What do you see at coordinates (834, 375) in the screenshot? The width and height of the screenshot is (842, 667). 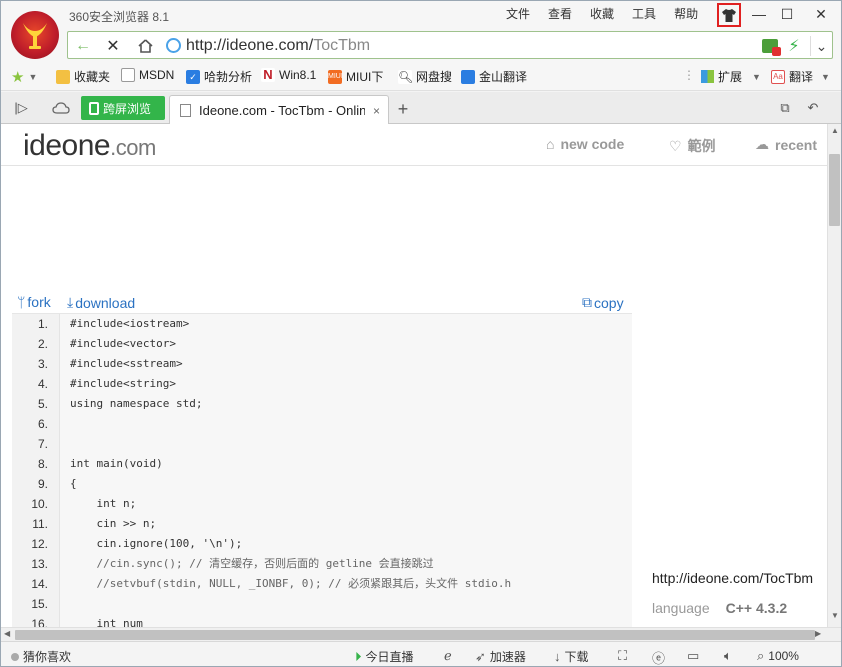 I see `vertical-scrollbar: ▲ ▼` at bounding box center [834, 375].